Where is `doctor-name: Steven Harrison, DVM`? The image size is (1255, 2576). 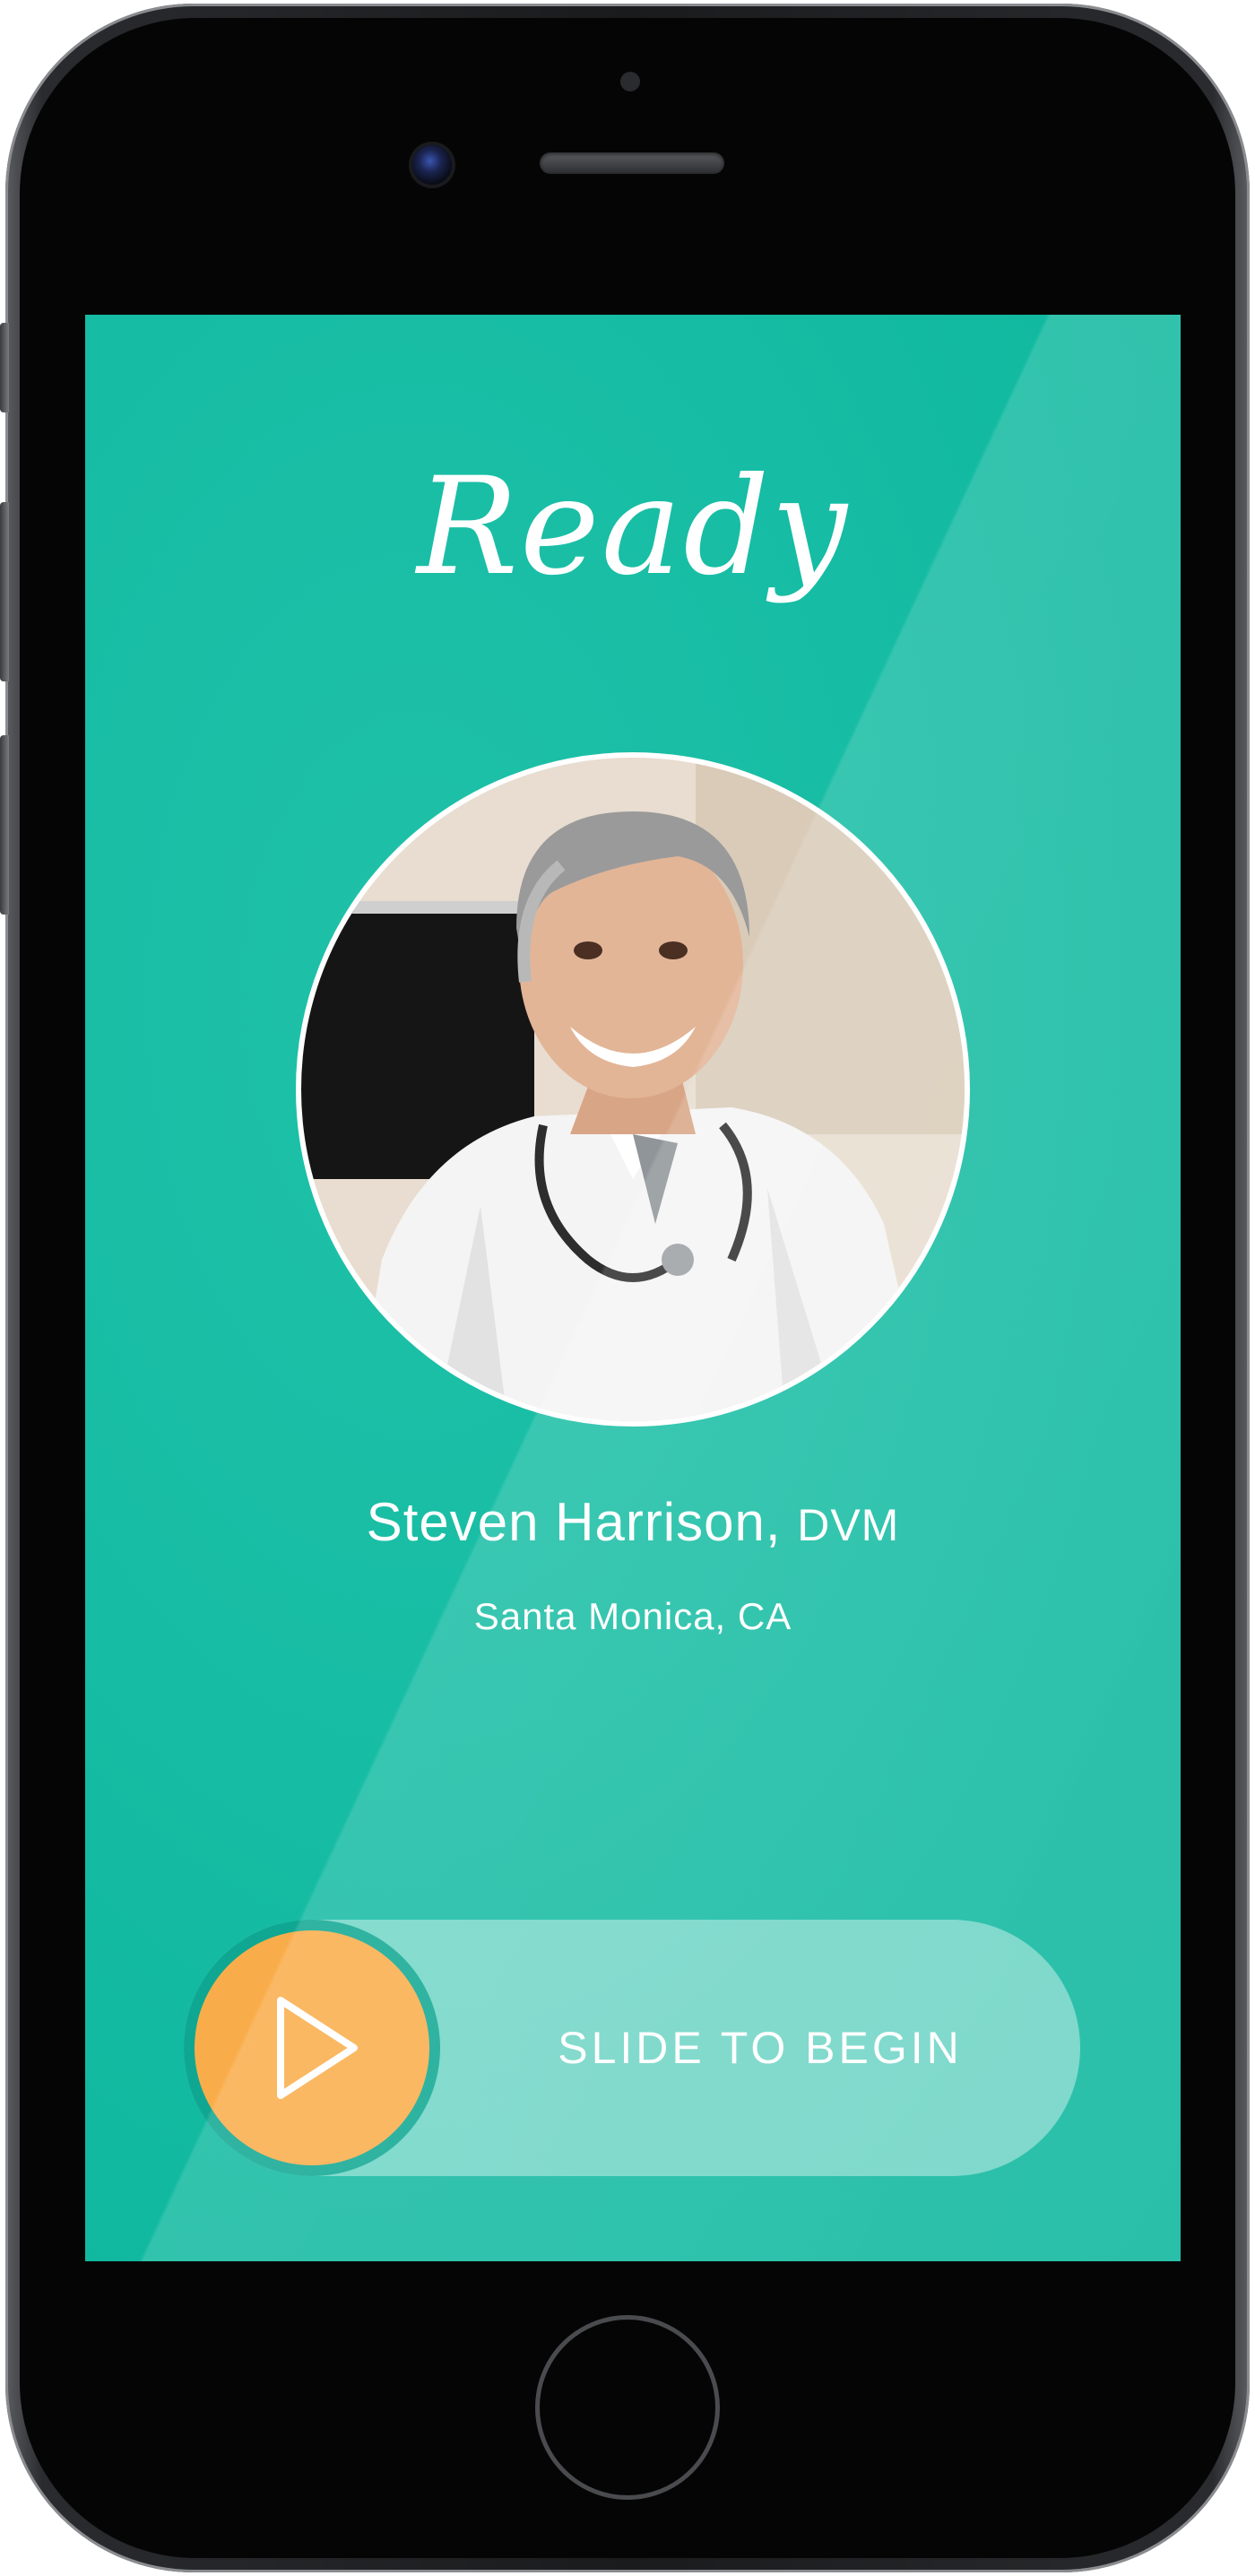 doctor-name: Steven Harrison, DVM is located at coordinates (633, 1522).